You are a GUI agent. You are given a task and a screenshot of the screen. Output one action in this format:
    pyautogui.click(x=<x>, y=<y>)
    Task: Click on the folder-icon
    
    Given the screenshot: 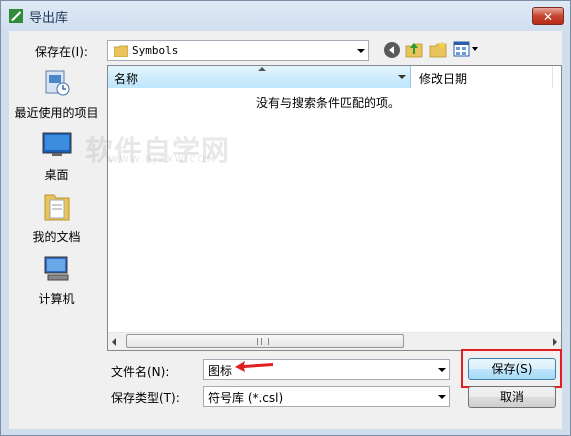 What is the action you would take?
    pyautogui.click(x=121, y=51)
    